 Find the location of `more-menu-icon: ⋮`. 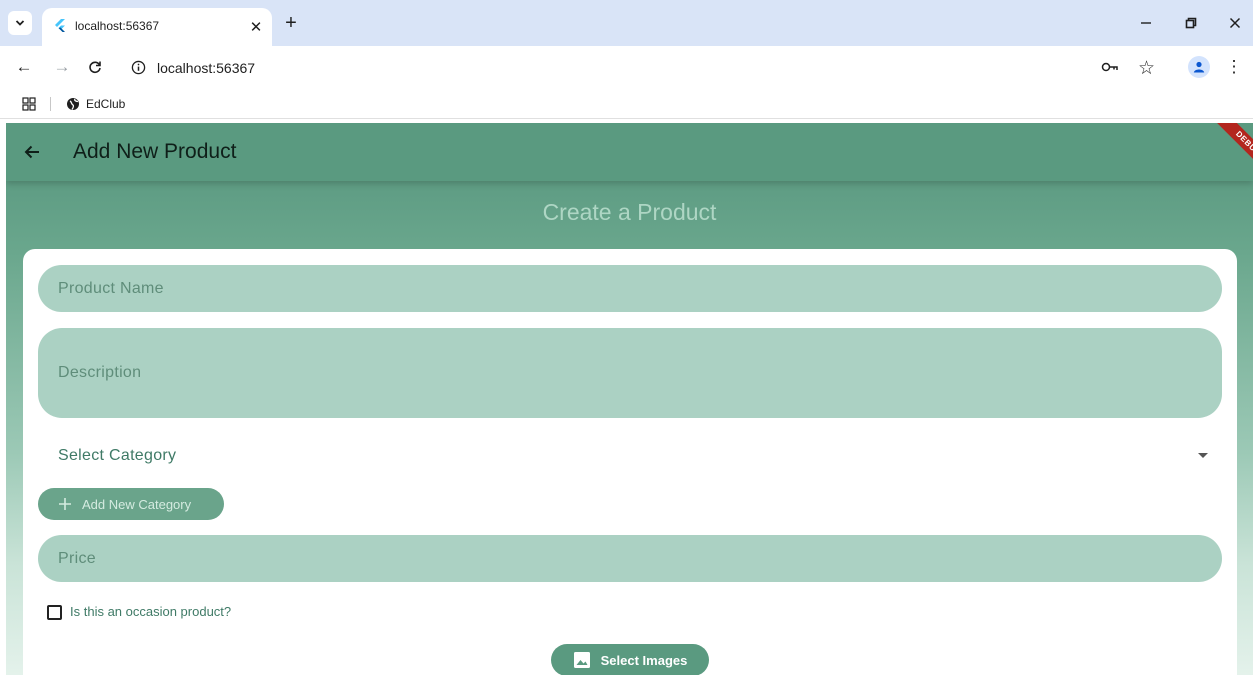

more-menu-icon: ⋮ is located at coordinates (1234, 67).